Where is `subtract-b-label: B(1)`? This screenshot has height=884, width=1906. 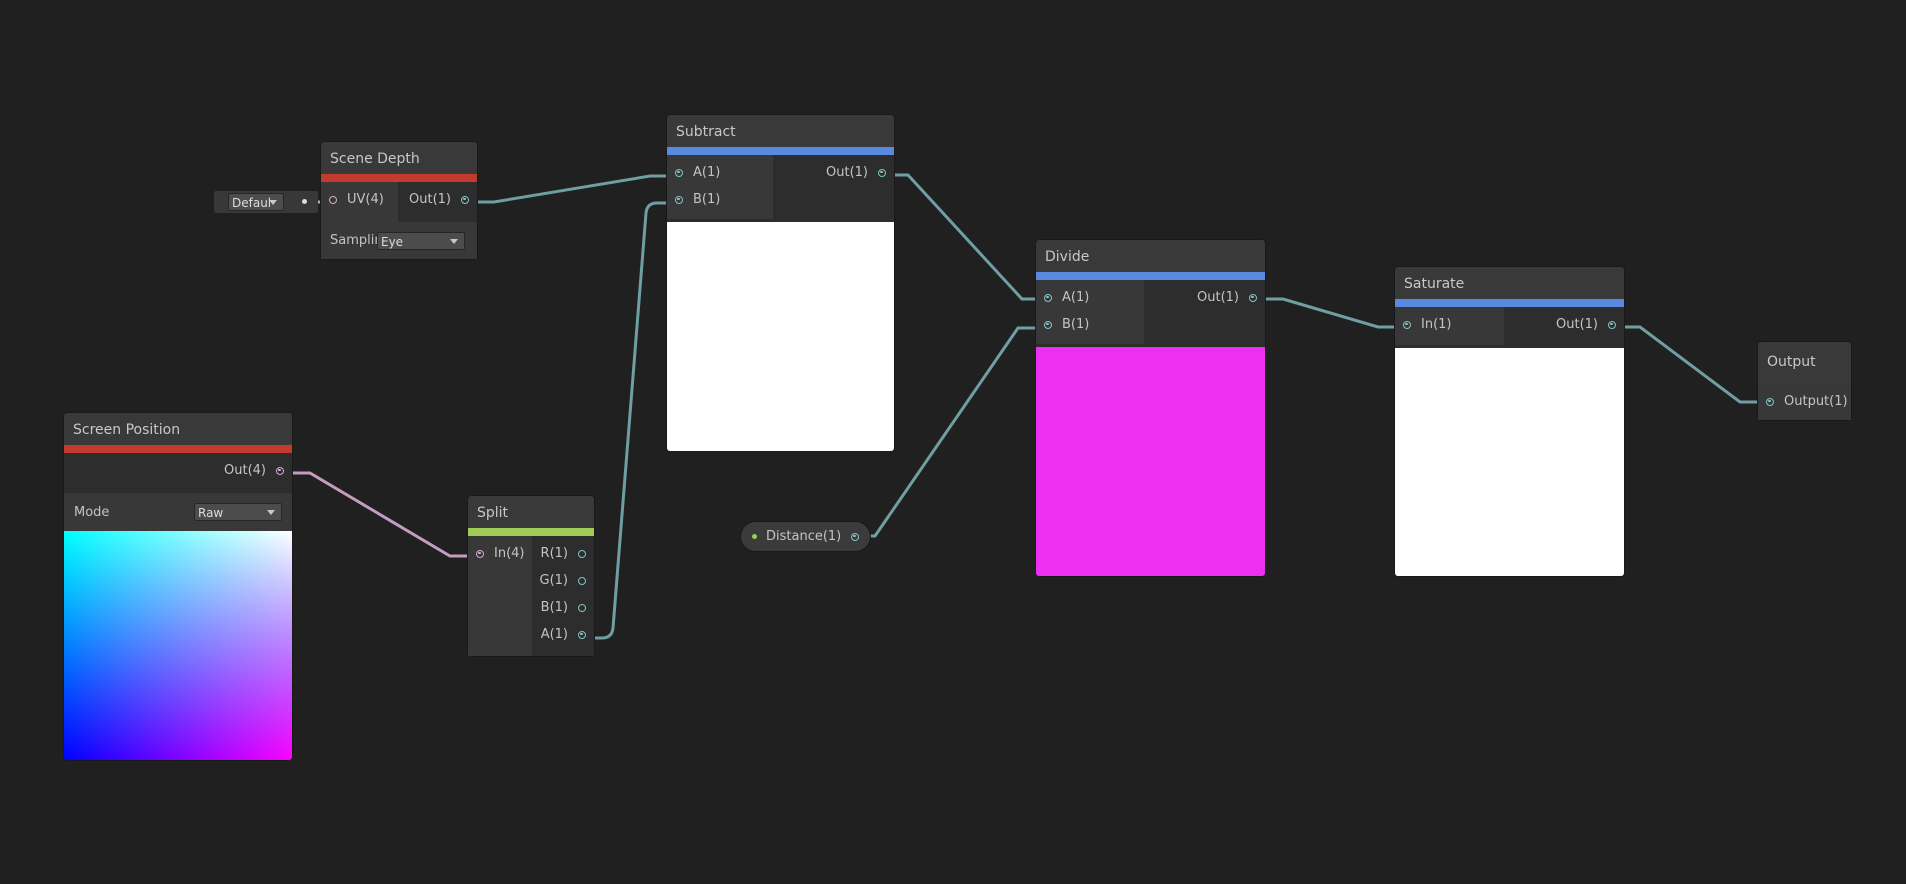
subtract-b-label: B(1) is located at coordinates (707, 199).